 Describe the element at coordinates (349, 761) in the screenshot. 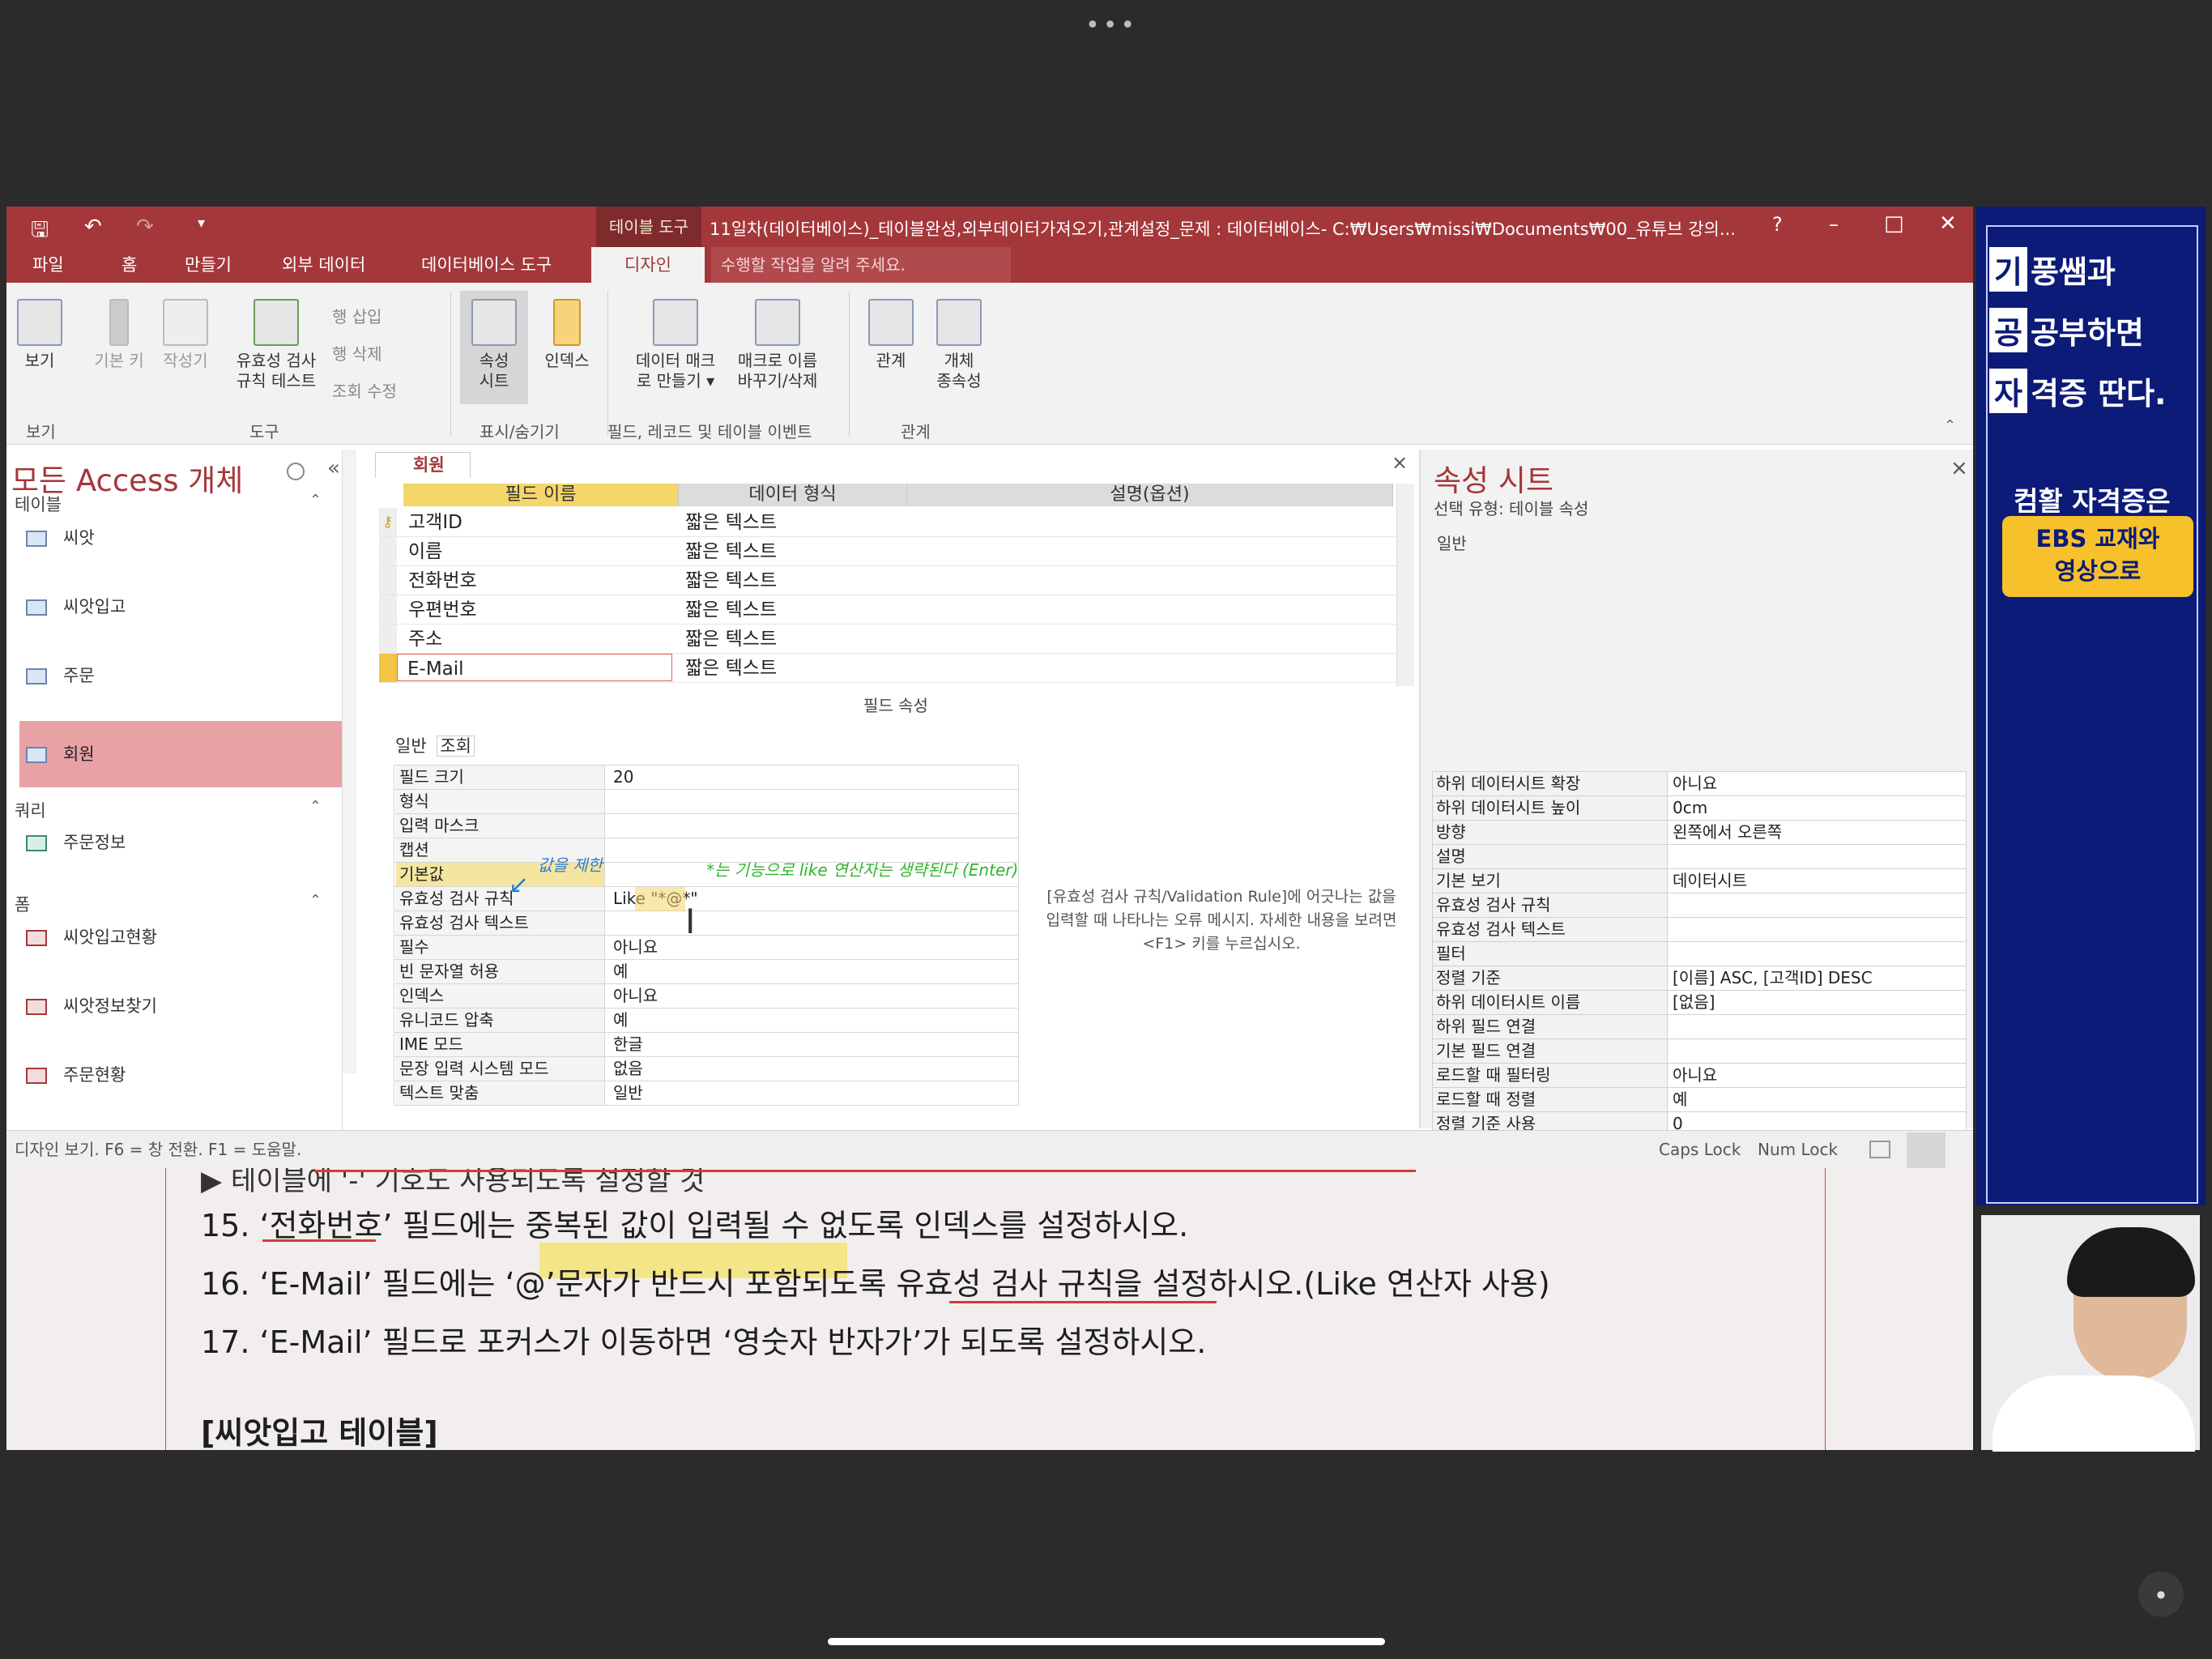

I see `nav-scrollbar` at that location.